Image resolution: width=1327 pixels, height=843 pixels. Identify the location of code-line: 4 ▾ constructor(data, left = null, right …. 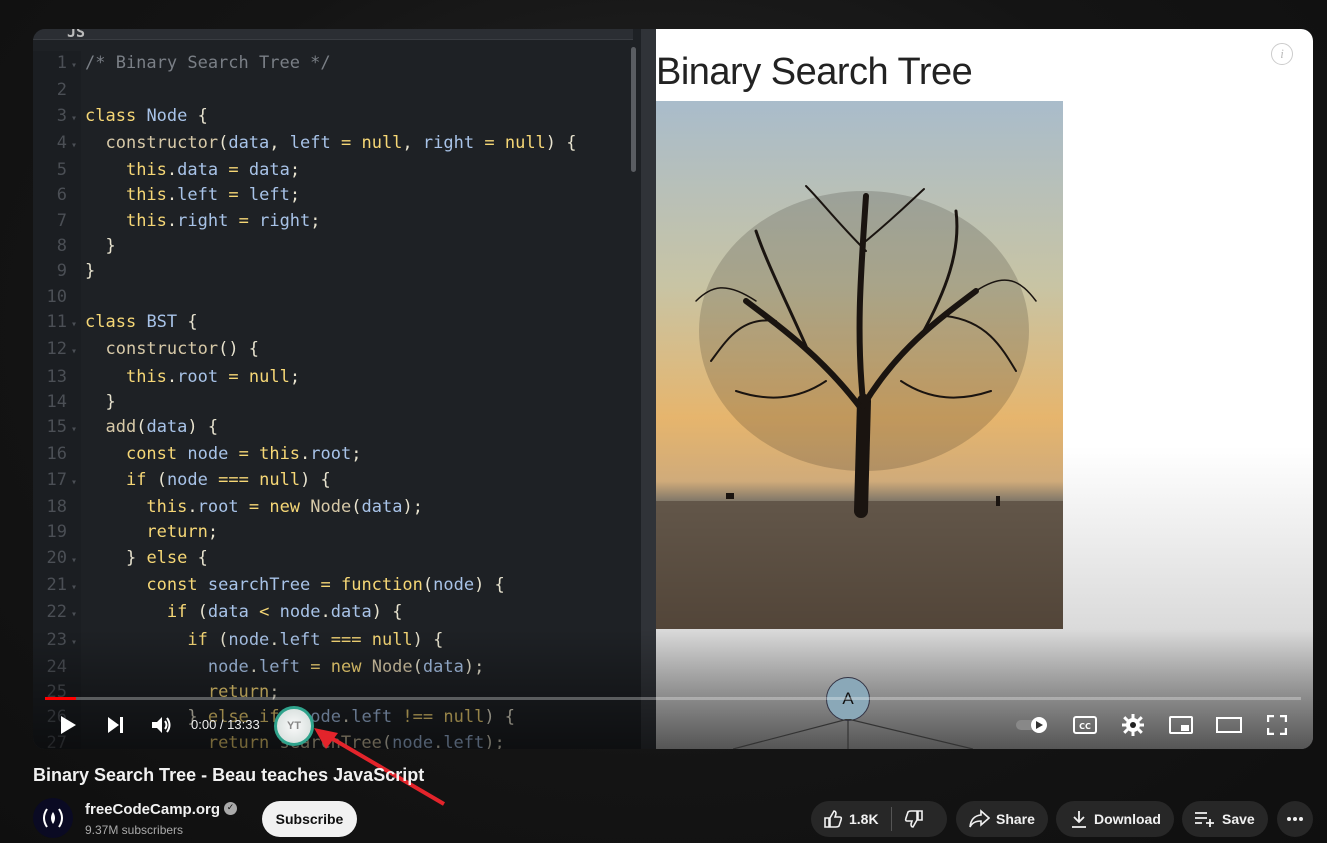
(316, 142).